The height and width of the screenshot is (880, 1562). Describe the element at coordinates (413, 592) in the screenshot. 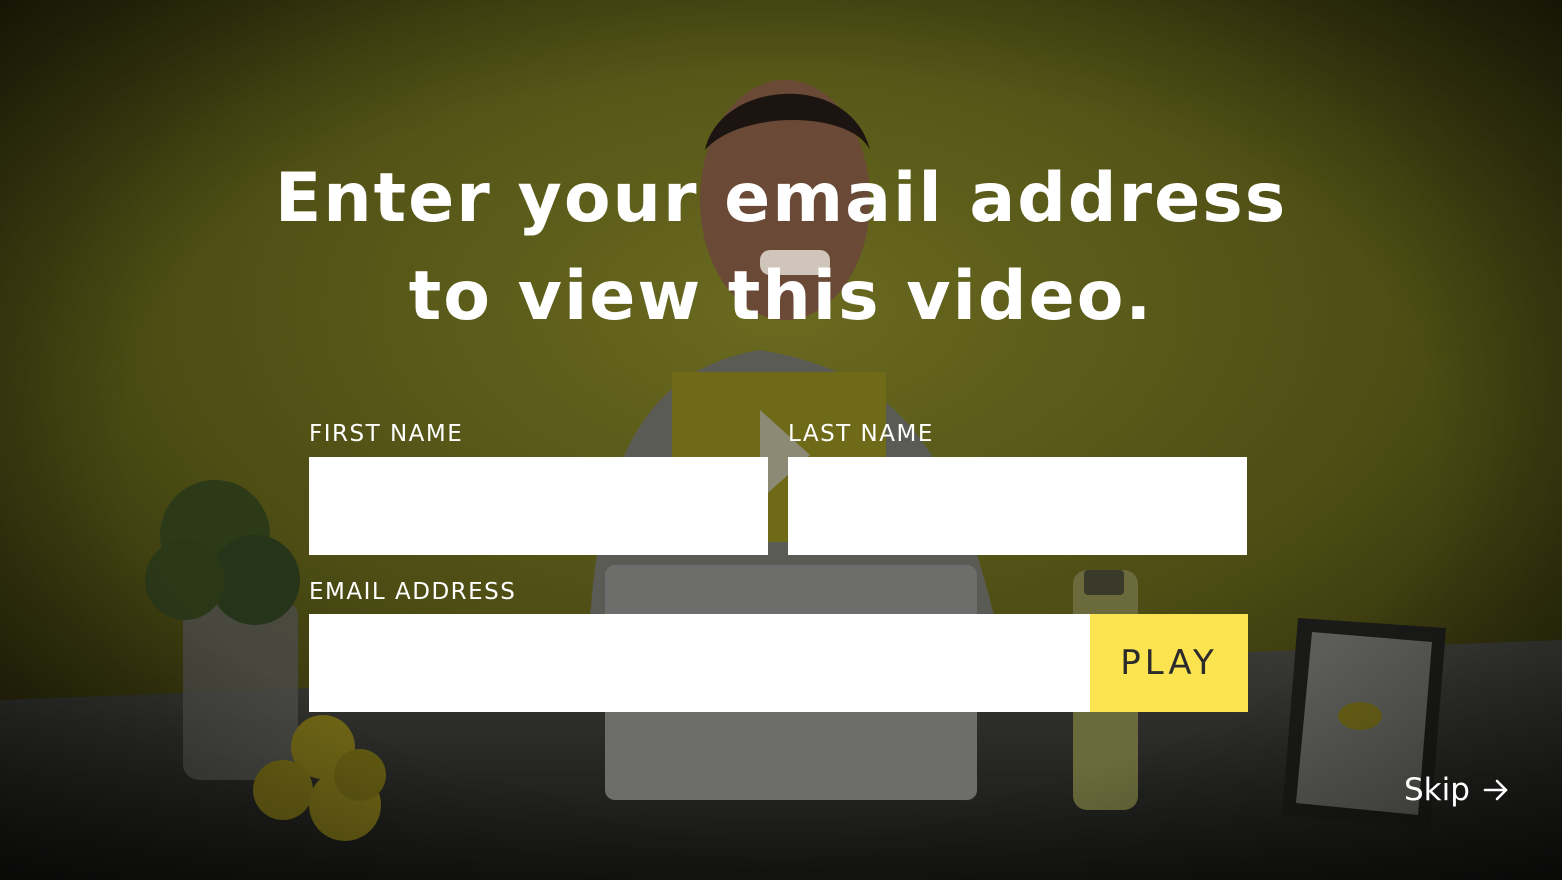

I see `email-label: EMAIL ADDRESS` at that location.